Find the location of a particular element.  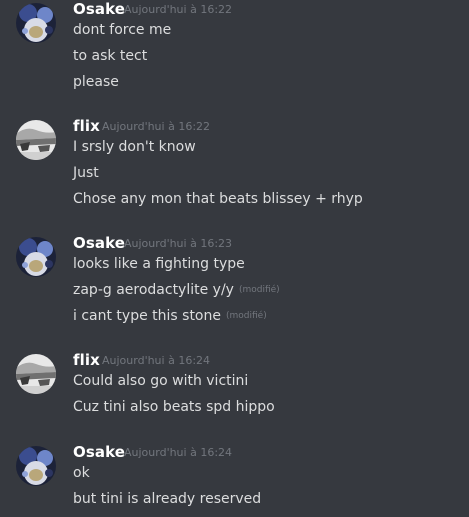

message-text: Chose any mon that beats blissey + rhyp is located at coordinates (218, 199).